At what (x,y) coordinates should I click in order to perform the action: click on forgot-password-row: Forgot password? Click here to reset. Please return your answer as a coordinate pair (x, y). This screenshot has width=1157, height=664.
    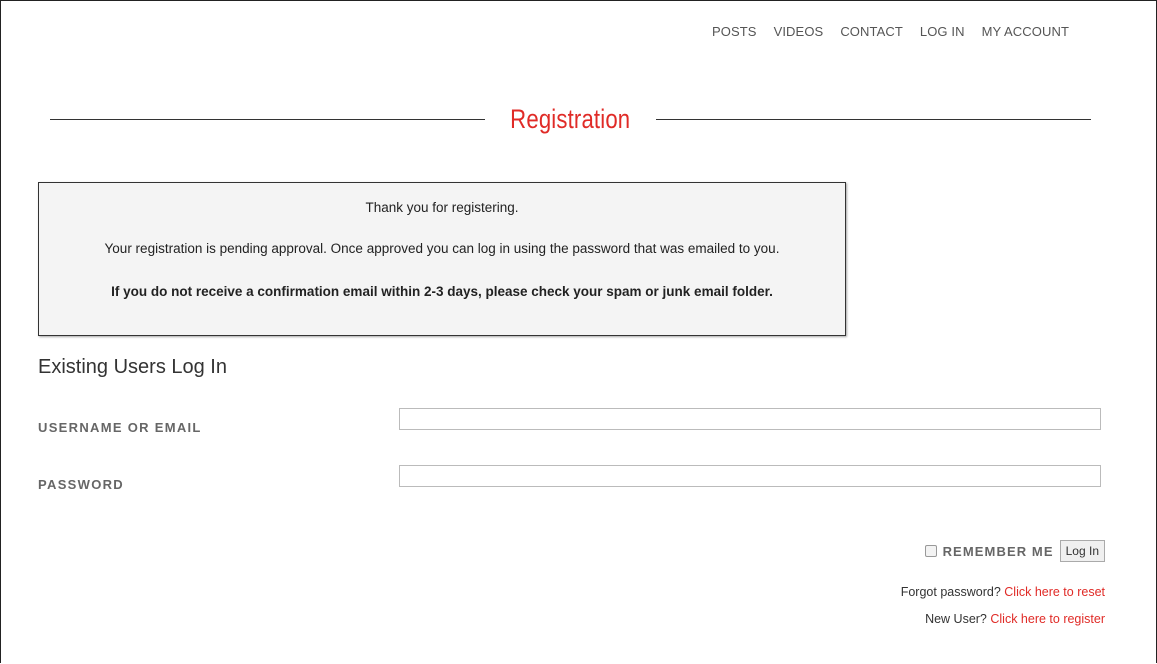
    Looking at the image, I should click on (1003, 592).